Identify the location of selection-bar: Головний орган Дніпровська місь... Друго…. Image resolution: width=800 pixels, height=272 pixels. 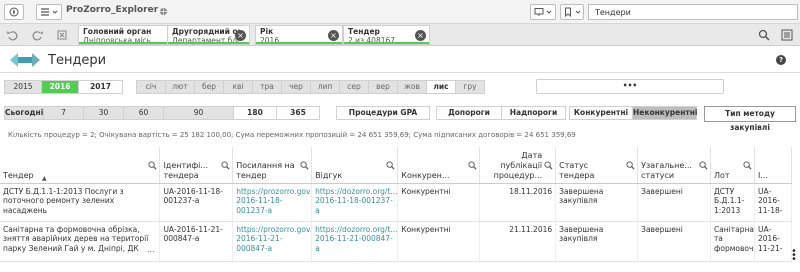
(400, 35).